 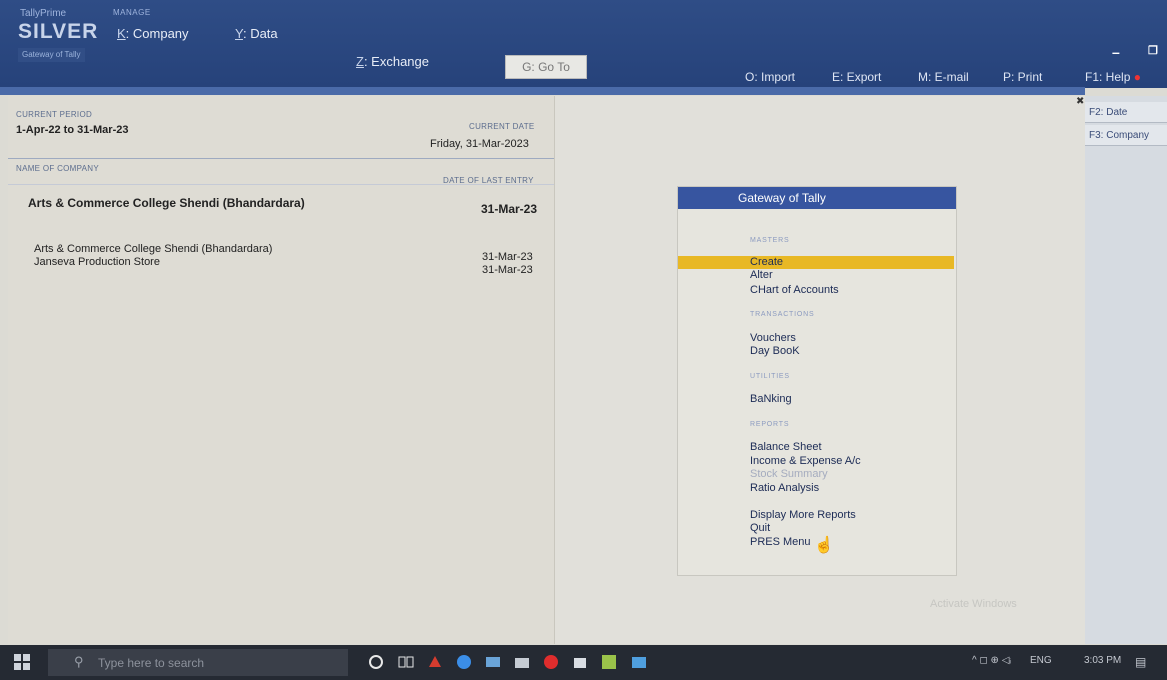 I want to click on search-placeholder: Type here to search, so click(x=151, y=663).